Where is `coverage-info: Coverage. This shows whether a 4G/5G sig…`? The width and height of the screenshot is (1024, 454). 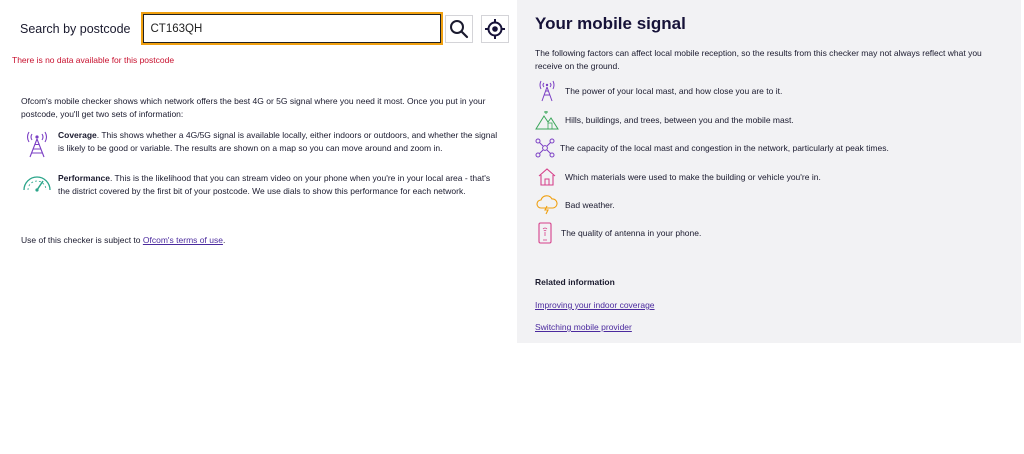 coverage-info: Coverage. This shows whether a 4G/5G sig… is located at coordinates (260, 144).